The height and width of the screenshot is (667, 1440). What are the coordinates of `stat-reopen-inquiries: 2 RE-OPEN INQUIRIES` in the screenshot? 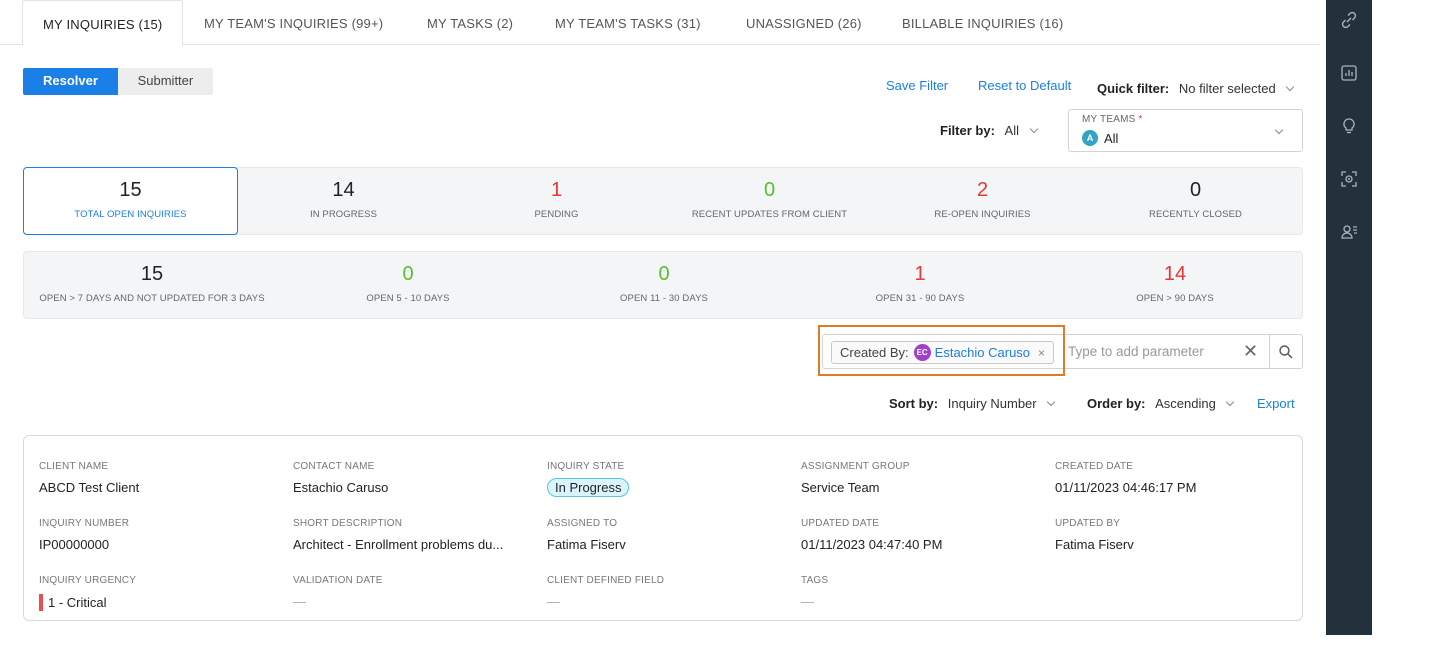 It's located at (982, 201).